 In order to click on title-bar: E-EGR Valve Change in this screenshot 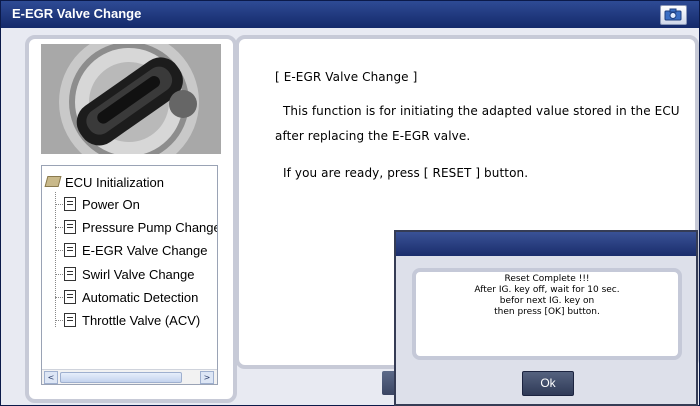, I will do `click(350, 14)`.